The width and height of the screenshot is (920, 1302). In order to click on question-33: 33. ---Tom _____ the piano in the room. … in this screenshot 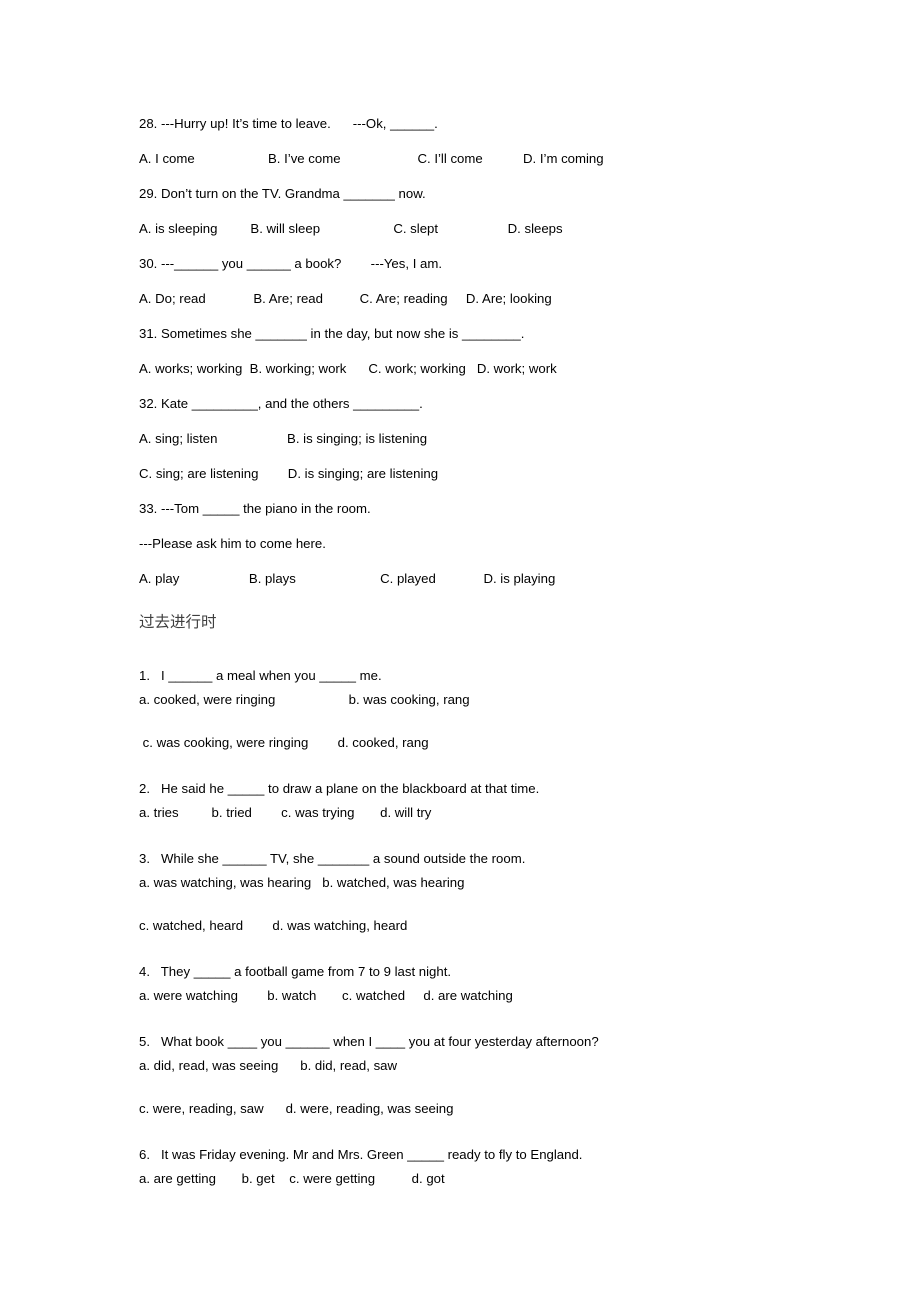, I will do `click(489, 543)`.